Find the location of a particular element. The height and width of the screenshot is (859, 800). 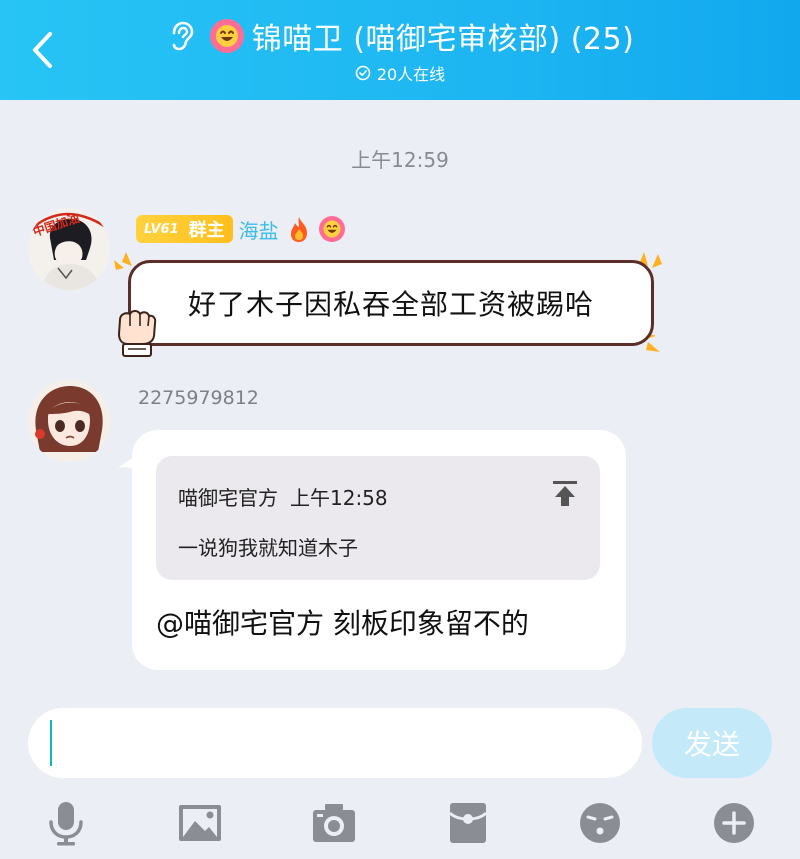

message-bubble-wrapper: 好了木子因私吞全部工资被踢哈 is located at coordinates (389, 302).